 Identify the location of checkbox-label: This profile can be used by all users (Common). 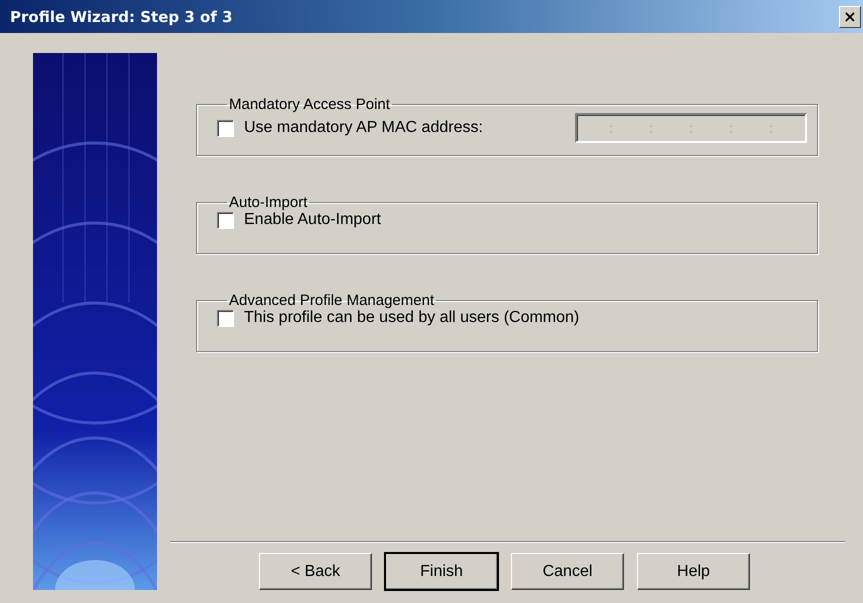
(412, 318).